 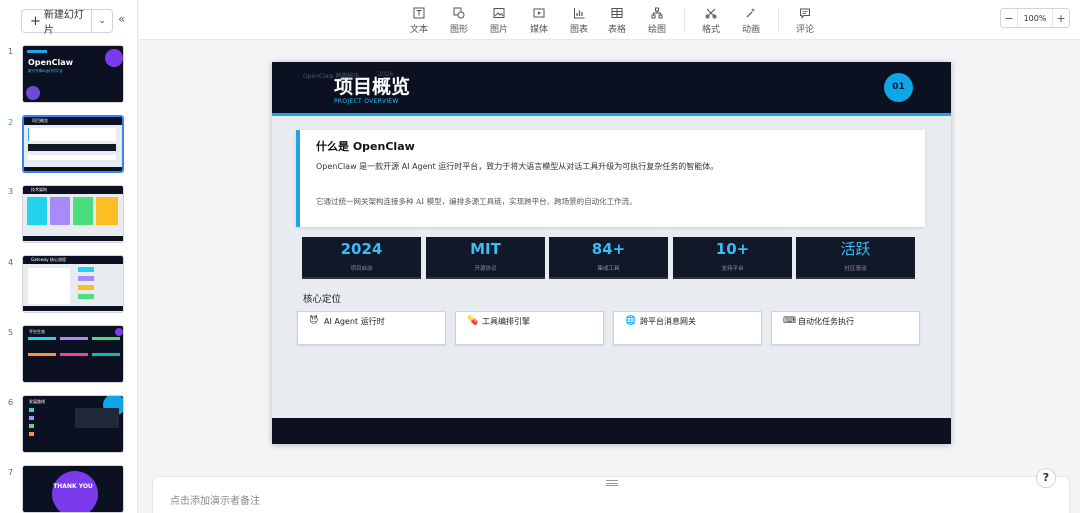 I want to click on tool-label: 文本, so click(x=418, y=30).